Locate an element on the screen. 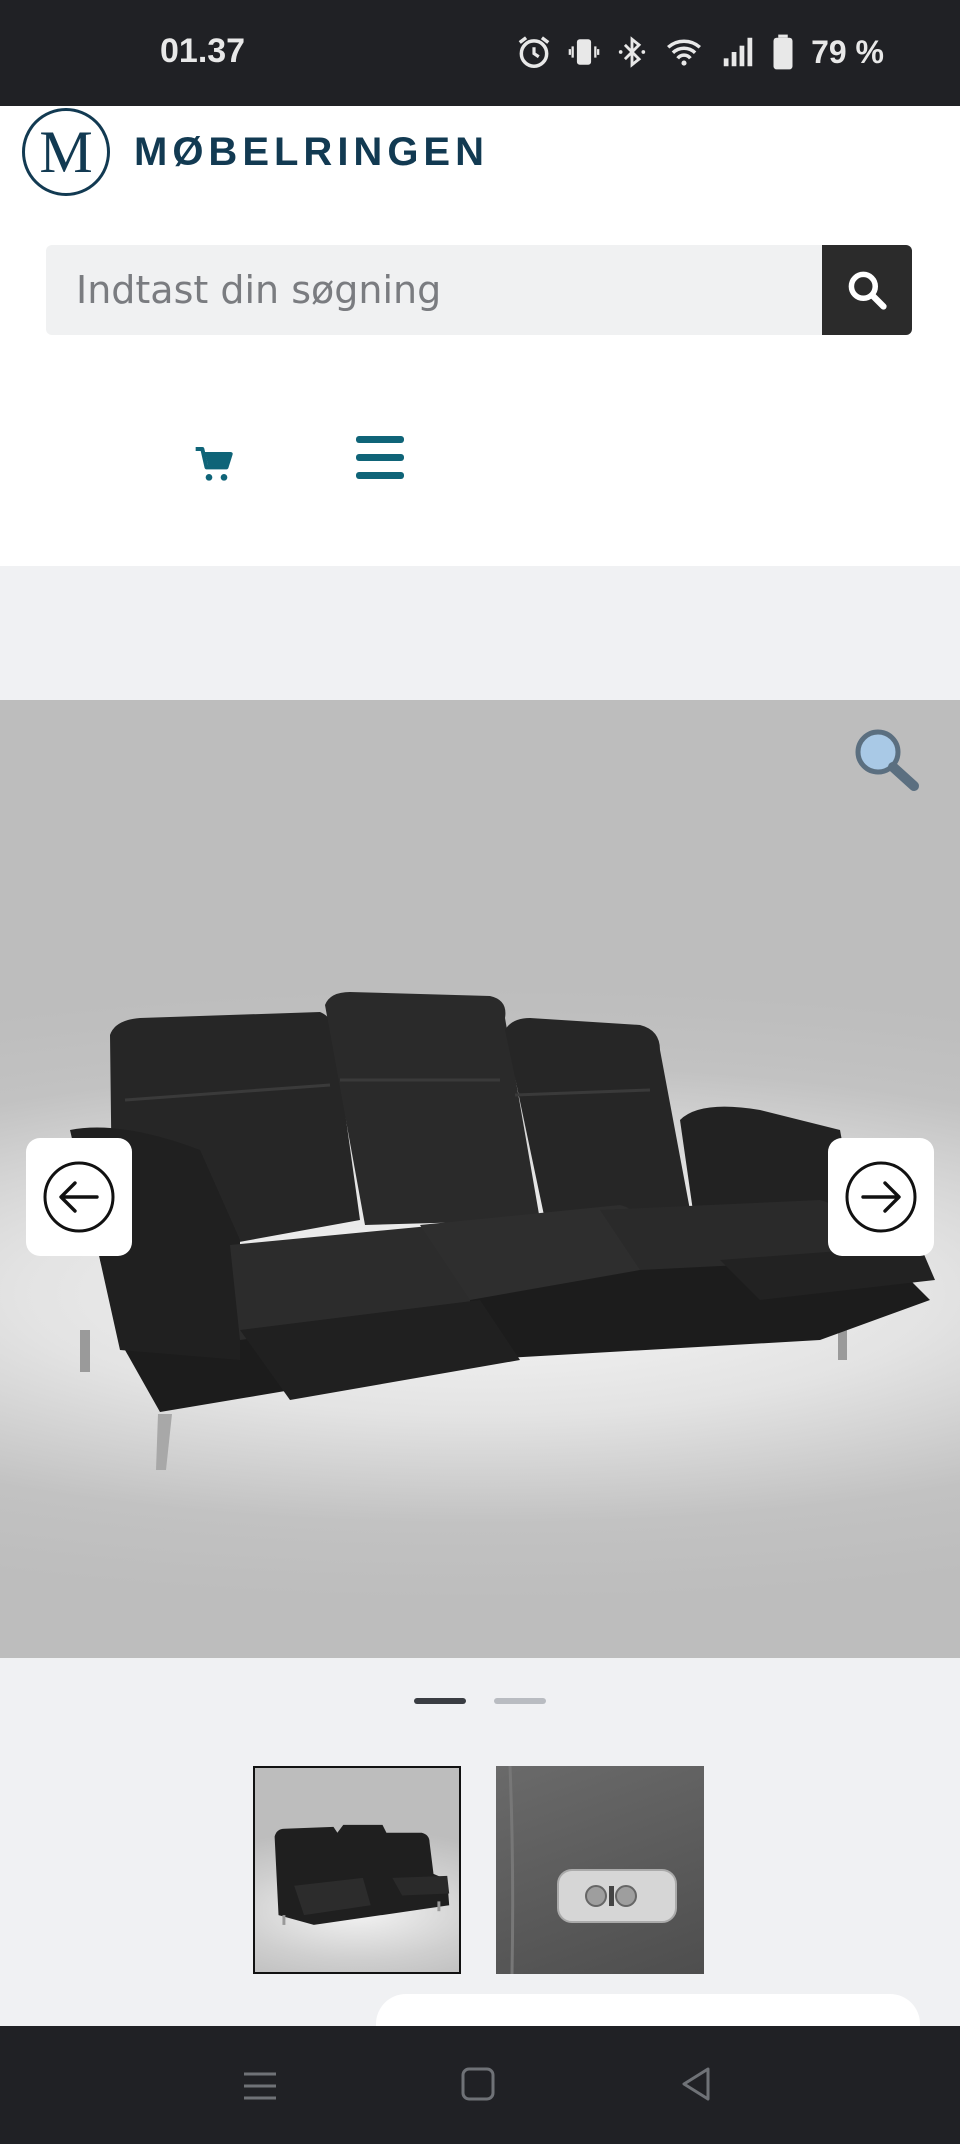 This screenshot has height=2144, width=960. back-icon is located at coordinates (696, 2084).